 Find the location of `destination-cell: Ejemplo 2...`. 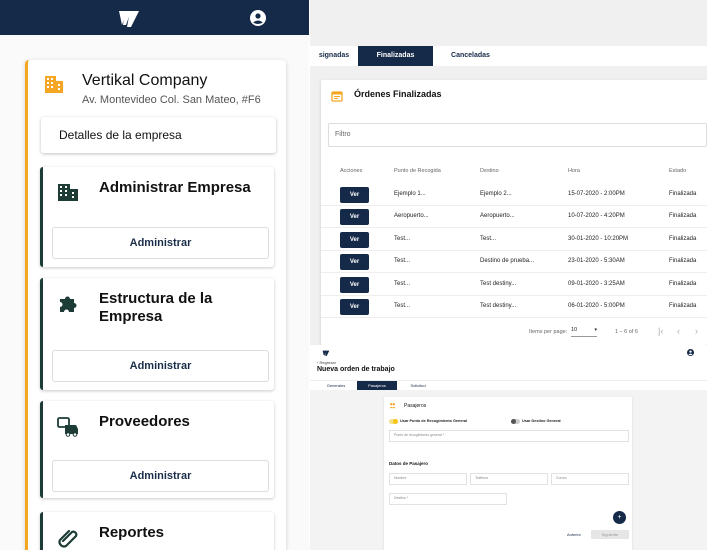

destination-cell: Ejemplo 2... is located at coordinates (496, 194).